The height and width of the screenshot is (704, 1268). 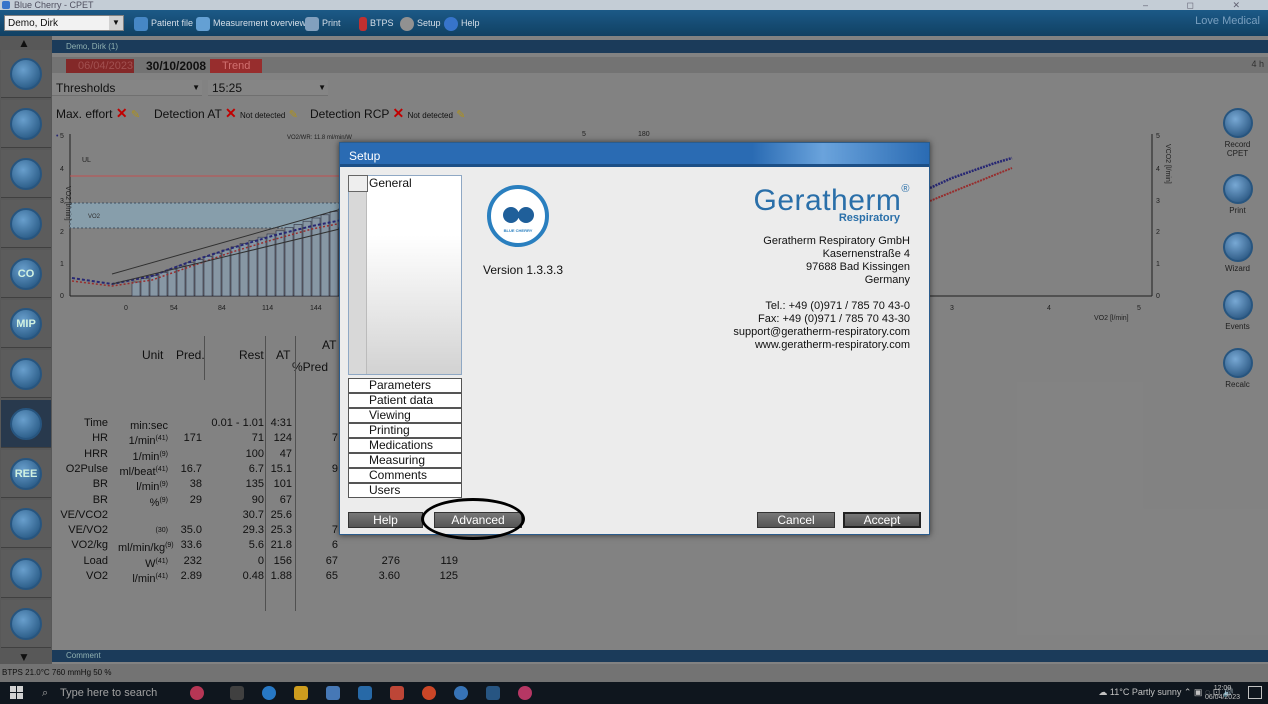 I want to click on edge-icon, so click(x=269, y=693).